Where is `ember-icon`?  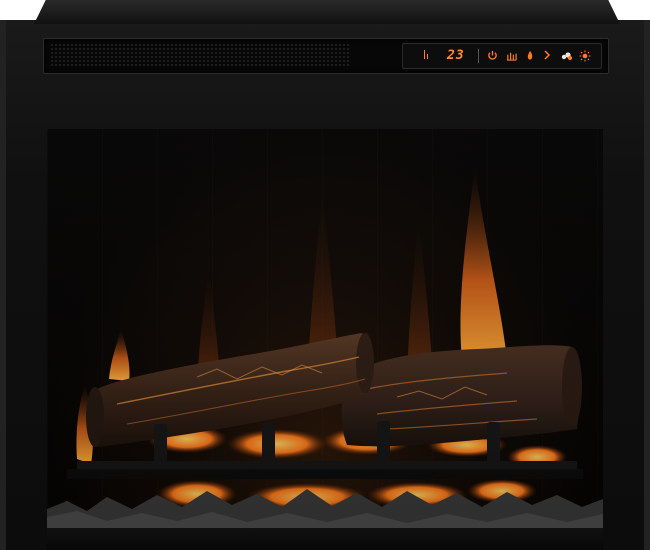
ember-icon is located at coordinates (566, 56).